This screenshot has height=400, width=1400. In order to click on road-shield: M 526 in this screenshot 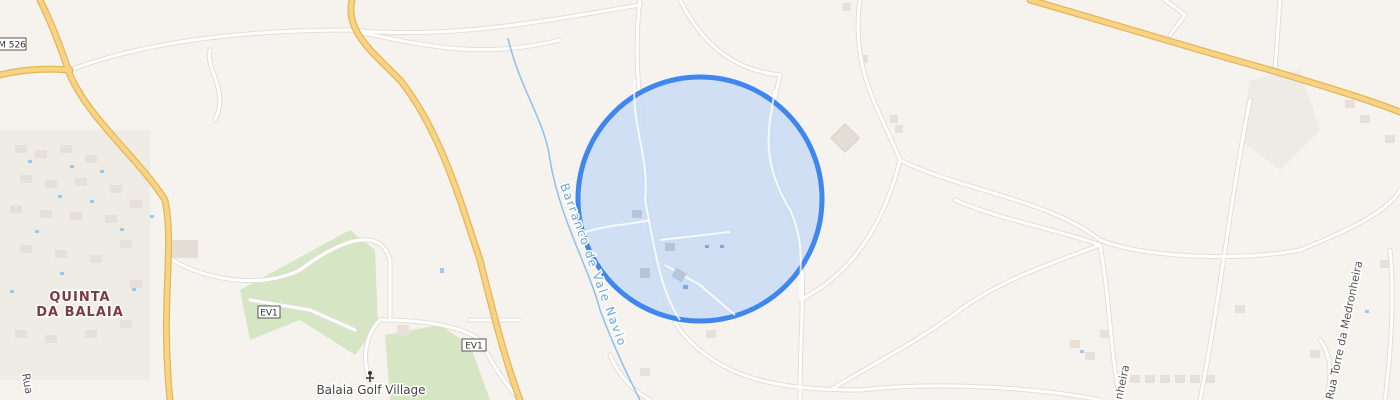, I will do `click(13, 44)`.